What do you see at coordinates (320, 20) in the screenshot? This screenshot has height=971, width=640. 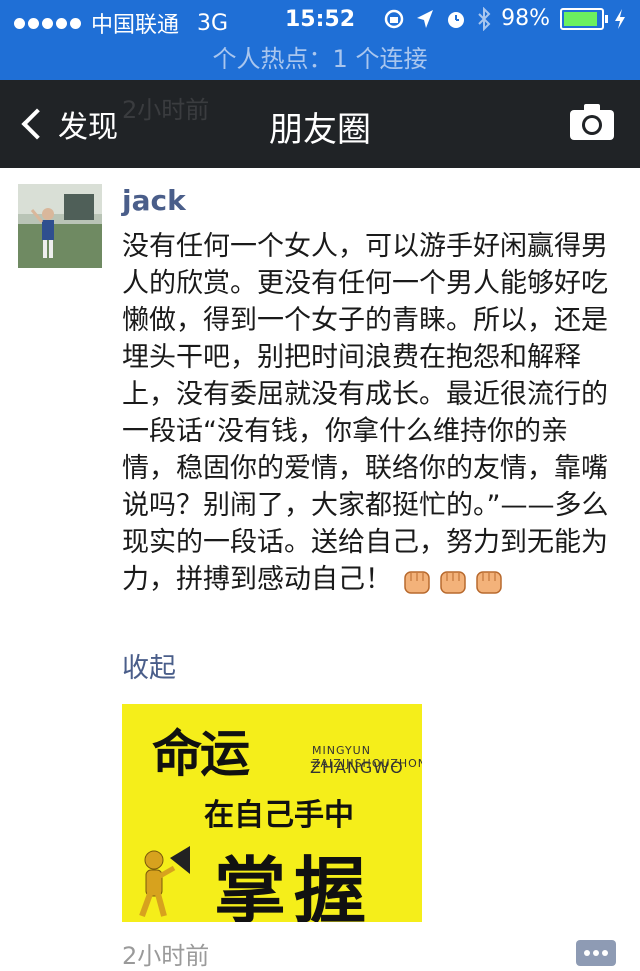 I see `status-bar: 中国联通 3G 15:52 98%` at bounding box center [320, 20].